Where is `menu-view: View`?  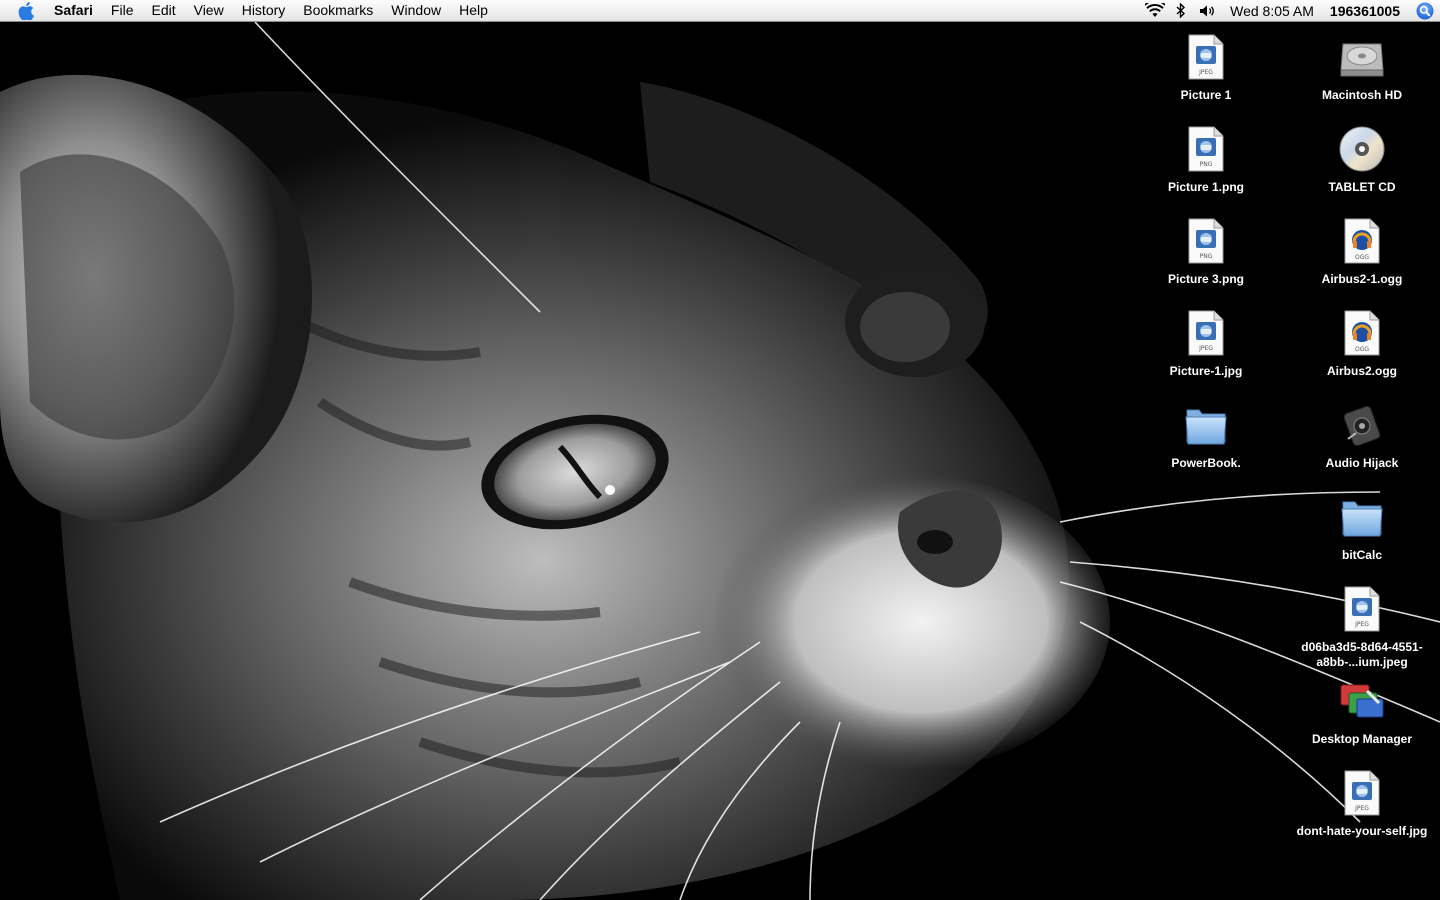
menu-view: View is located at coordinates (209, 10).